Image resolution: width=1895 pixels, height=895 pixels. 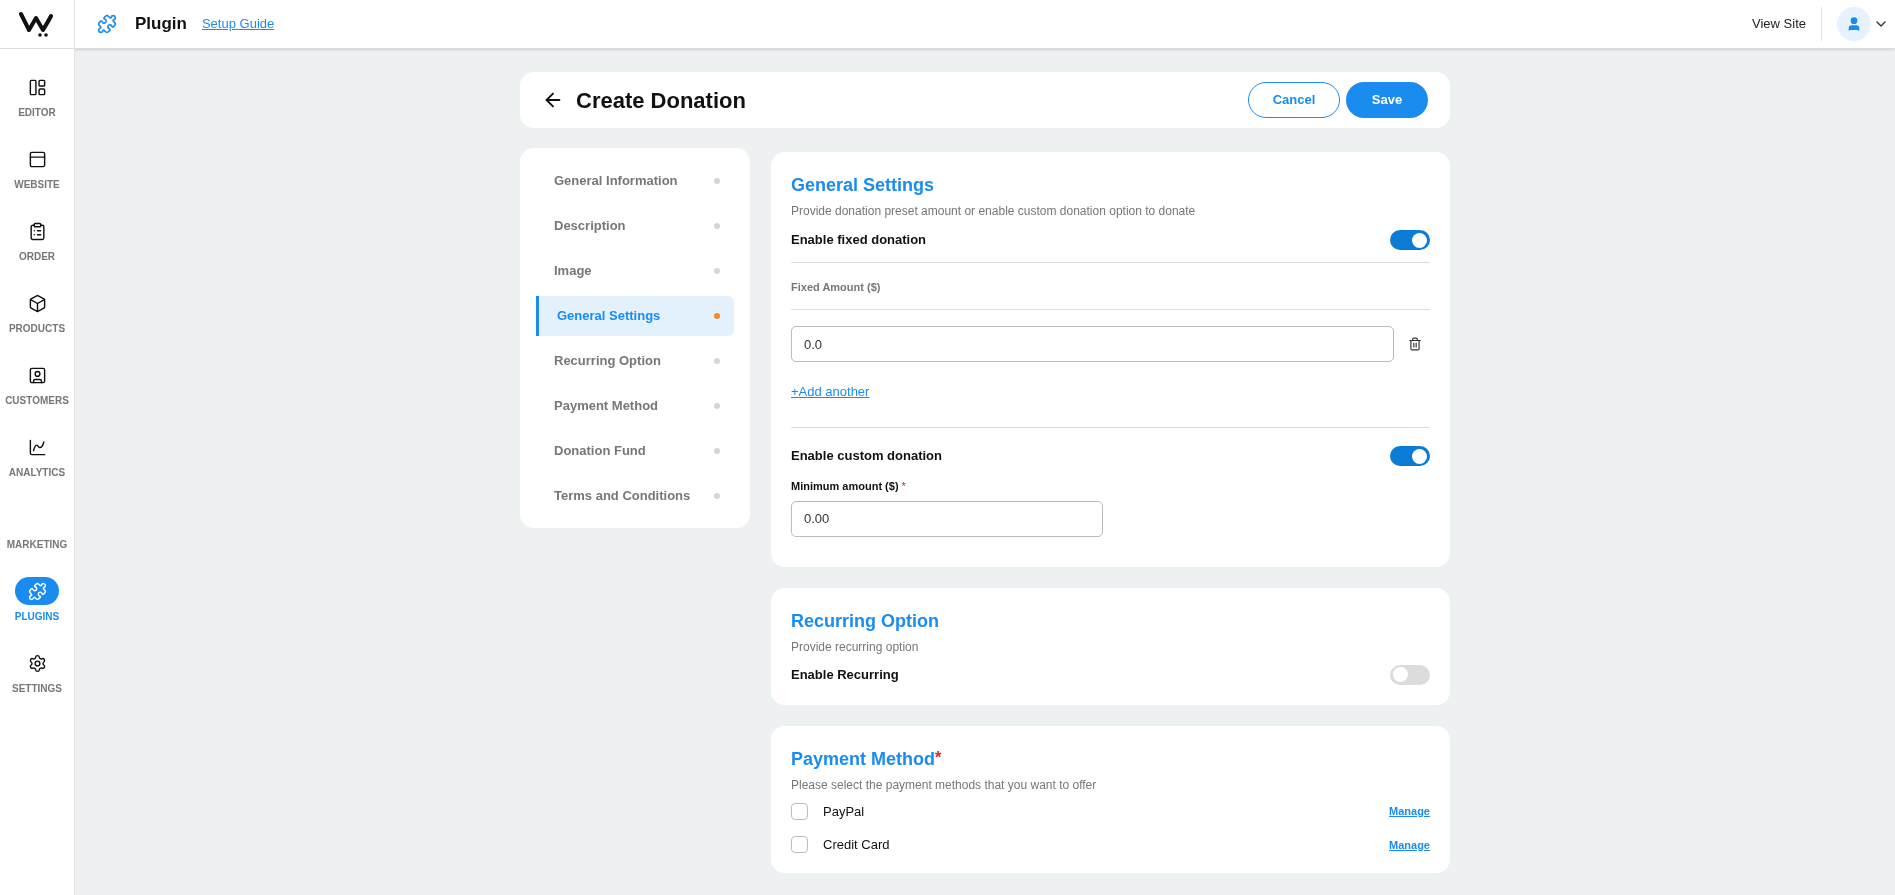 I want to click on page-title: Plugin, so click(x=161, y=24).